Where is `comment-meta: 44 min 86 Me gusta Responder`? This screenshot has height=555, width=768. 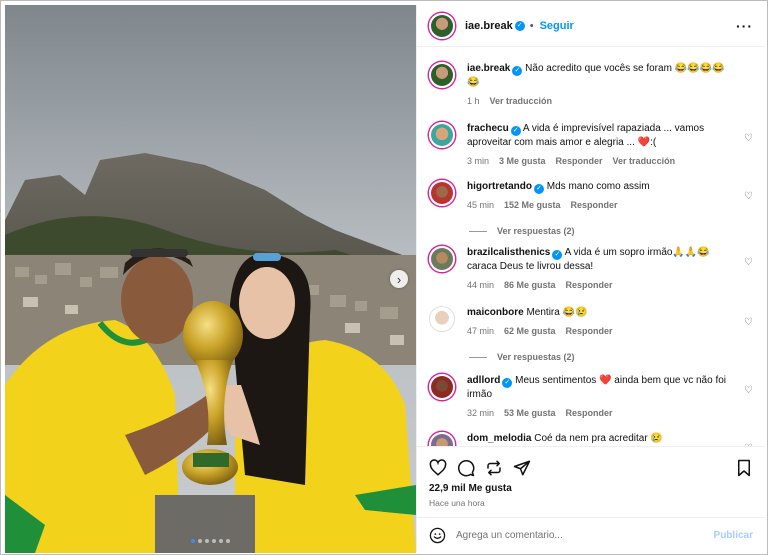
comment-meta: 44 min 86 Me gusta Responder is located at coordinates (601, 285).